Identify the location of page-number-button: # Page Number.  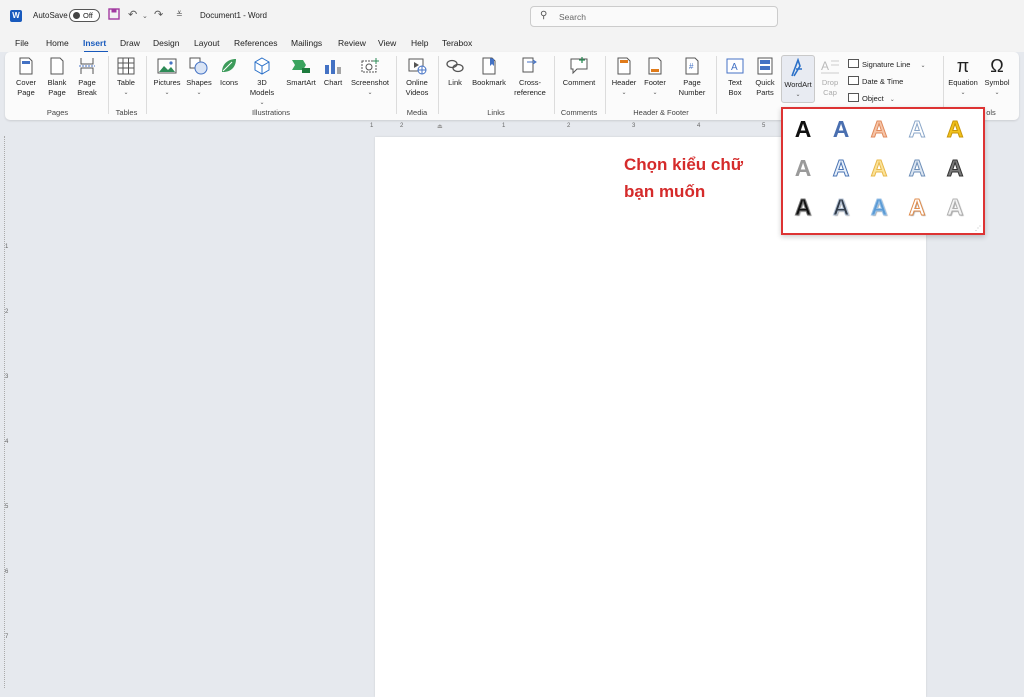
(692, 77).